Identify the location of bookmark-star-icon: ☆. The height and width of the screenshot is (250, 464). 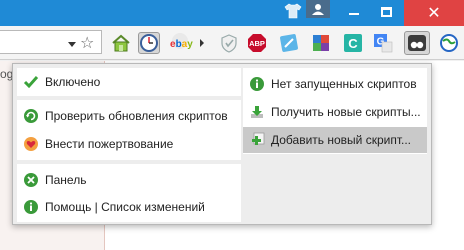
(87, 43).